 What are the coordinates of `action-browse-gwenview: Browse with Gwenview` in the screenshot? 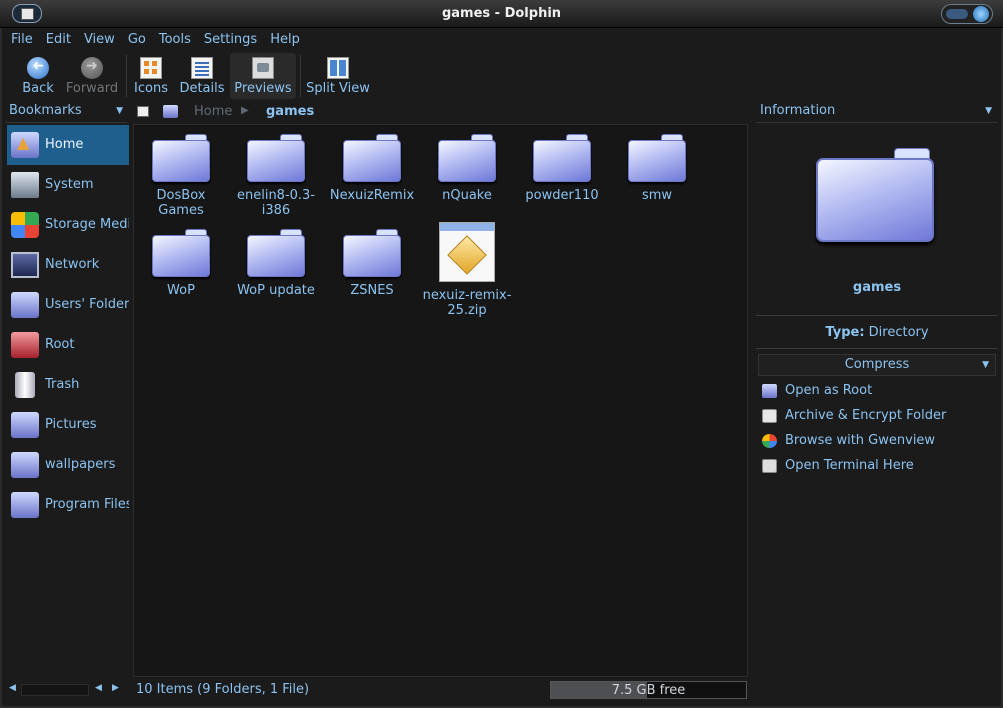 It's located at (880, 443).